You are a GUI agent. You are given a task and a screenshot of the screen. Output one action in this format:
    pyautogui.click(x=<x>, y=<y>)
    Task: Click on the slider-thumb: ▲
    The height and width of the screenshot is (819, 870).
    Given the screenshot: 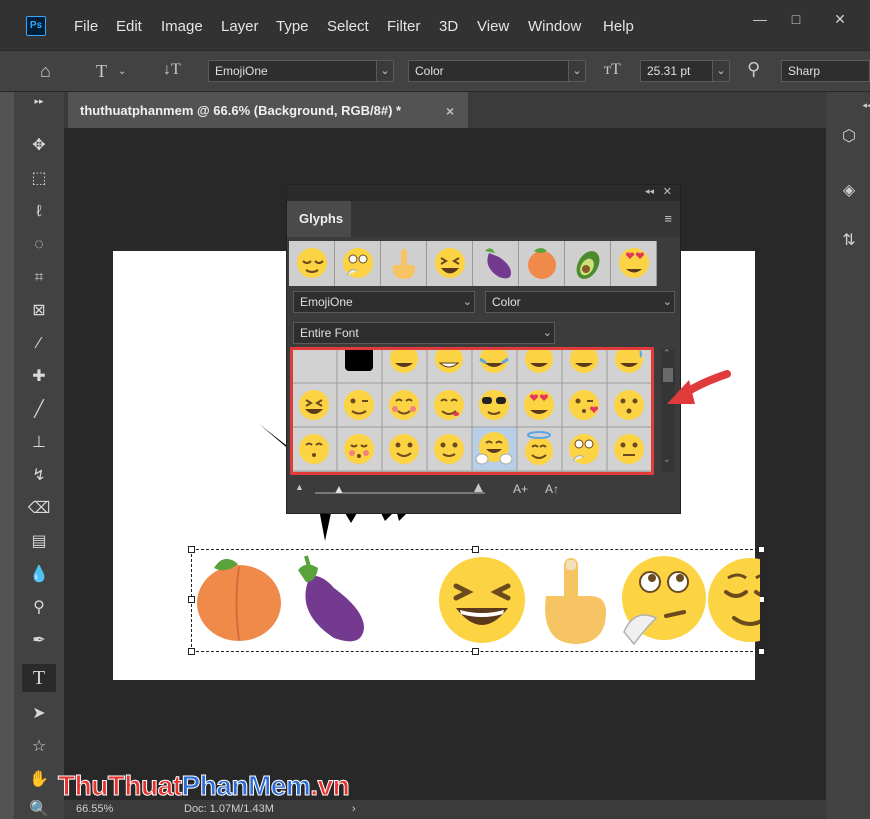 What is the action you would take?
    pyautogui.click(x=339, y=489)
    